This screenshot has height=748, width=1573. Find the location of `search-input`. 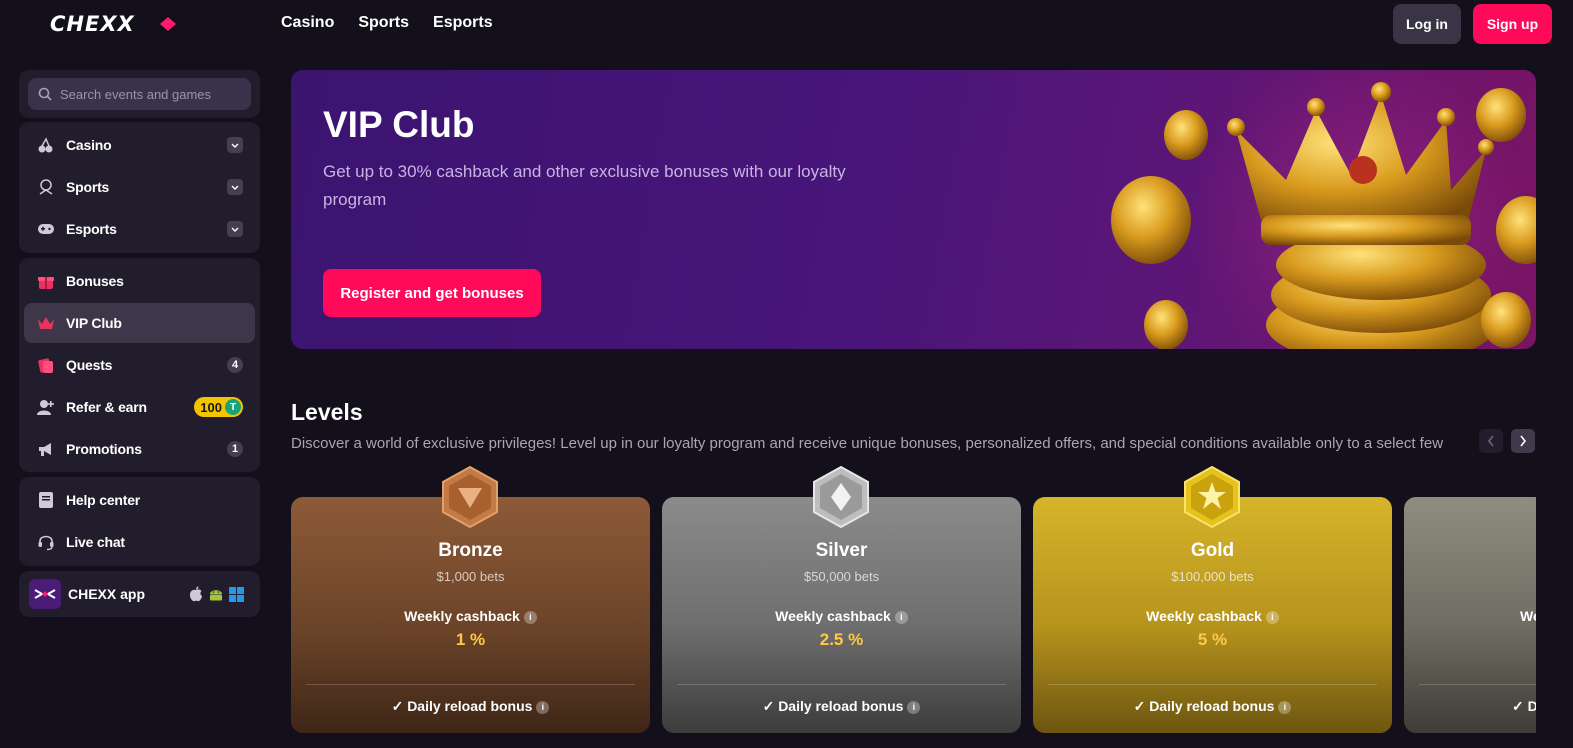

search-input is located at coordinates (150, 94).